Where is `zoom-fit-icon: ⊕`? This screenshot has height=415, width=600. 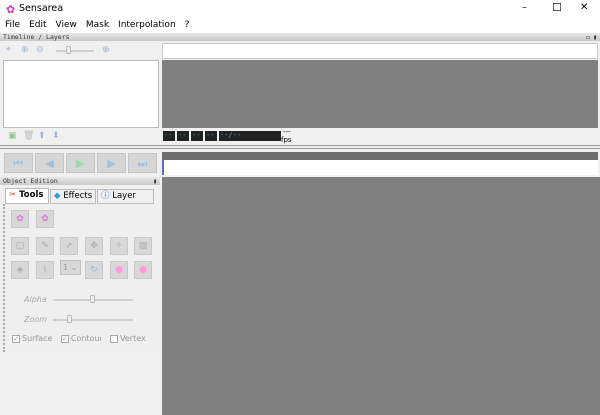 zoom-fit-icon: ⊕ is located at coordinates (25, 50).